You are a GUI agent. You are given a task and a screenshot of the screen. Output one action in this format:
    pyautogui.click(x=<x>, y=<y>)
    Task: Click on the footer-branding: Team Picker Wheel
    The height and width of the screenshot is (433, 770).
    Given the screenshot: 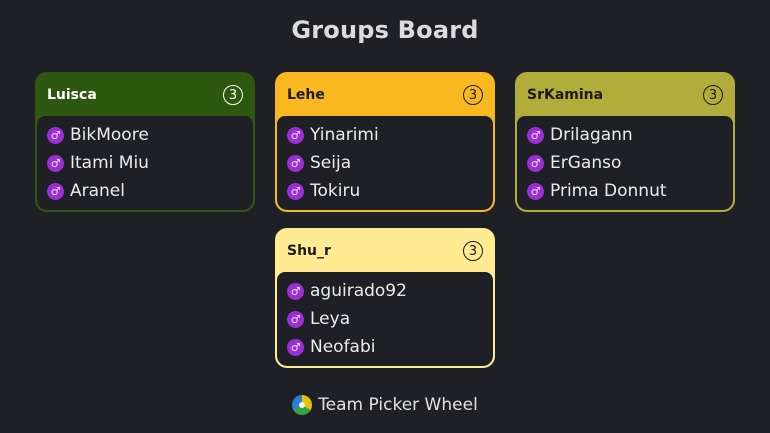 What is the action you would take?
    pyautogui.click(x=385, y=405)
    